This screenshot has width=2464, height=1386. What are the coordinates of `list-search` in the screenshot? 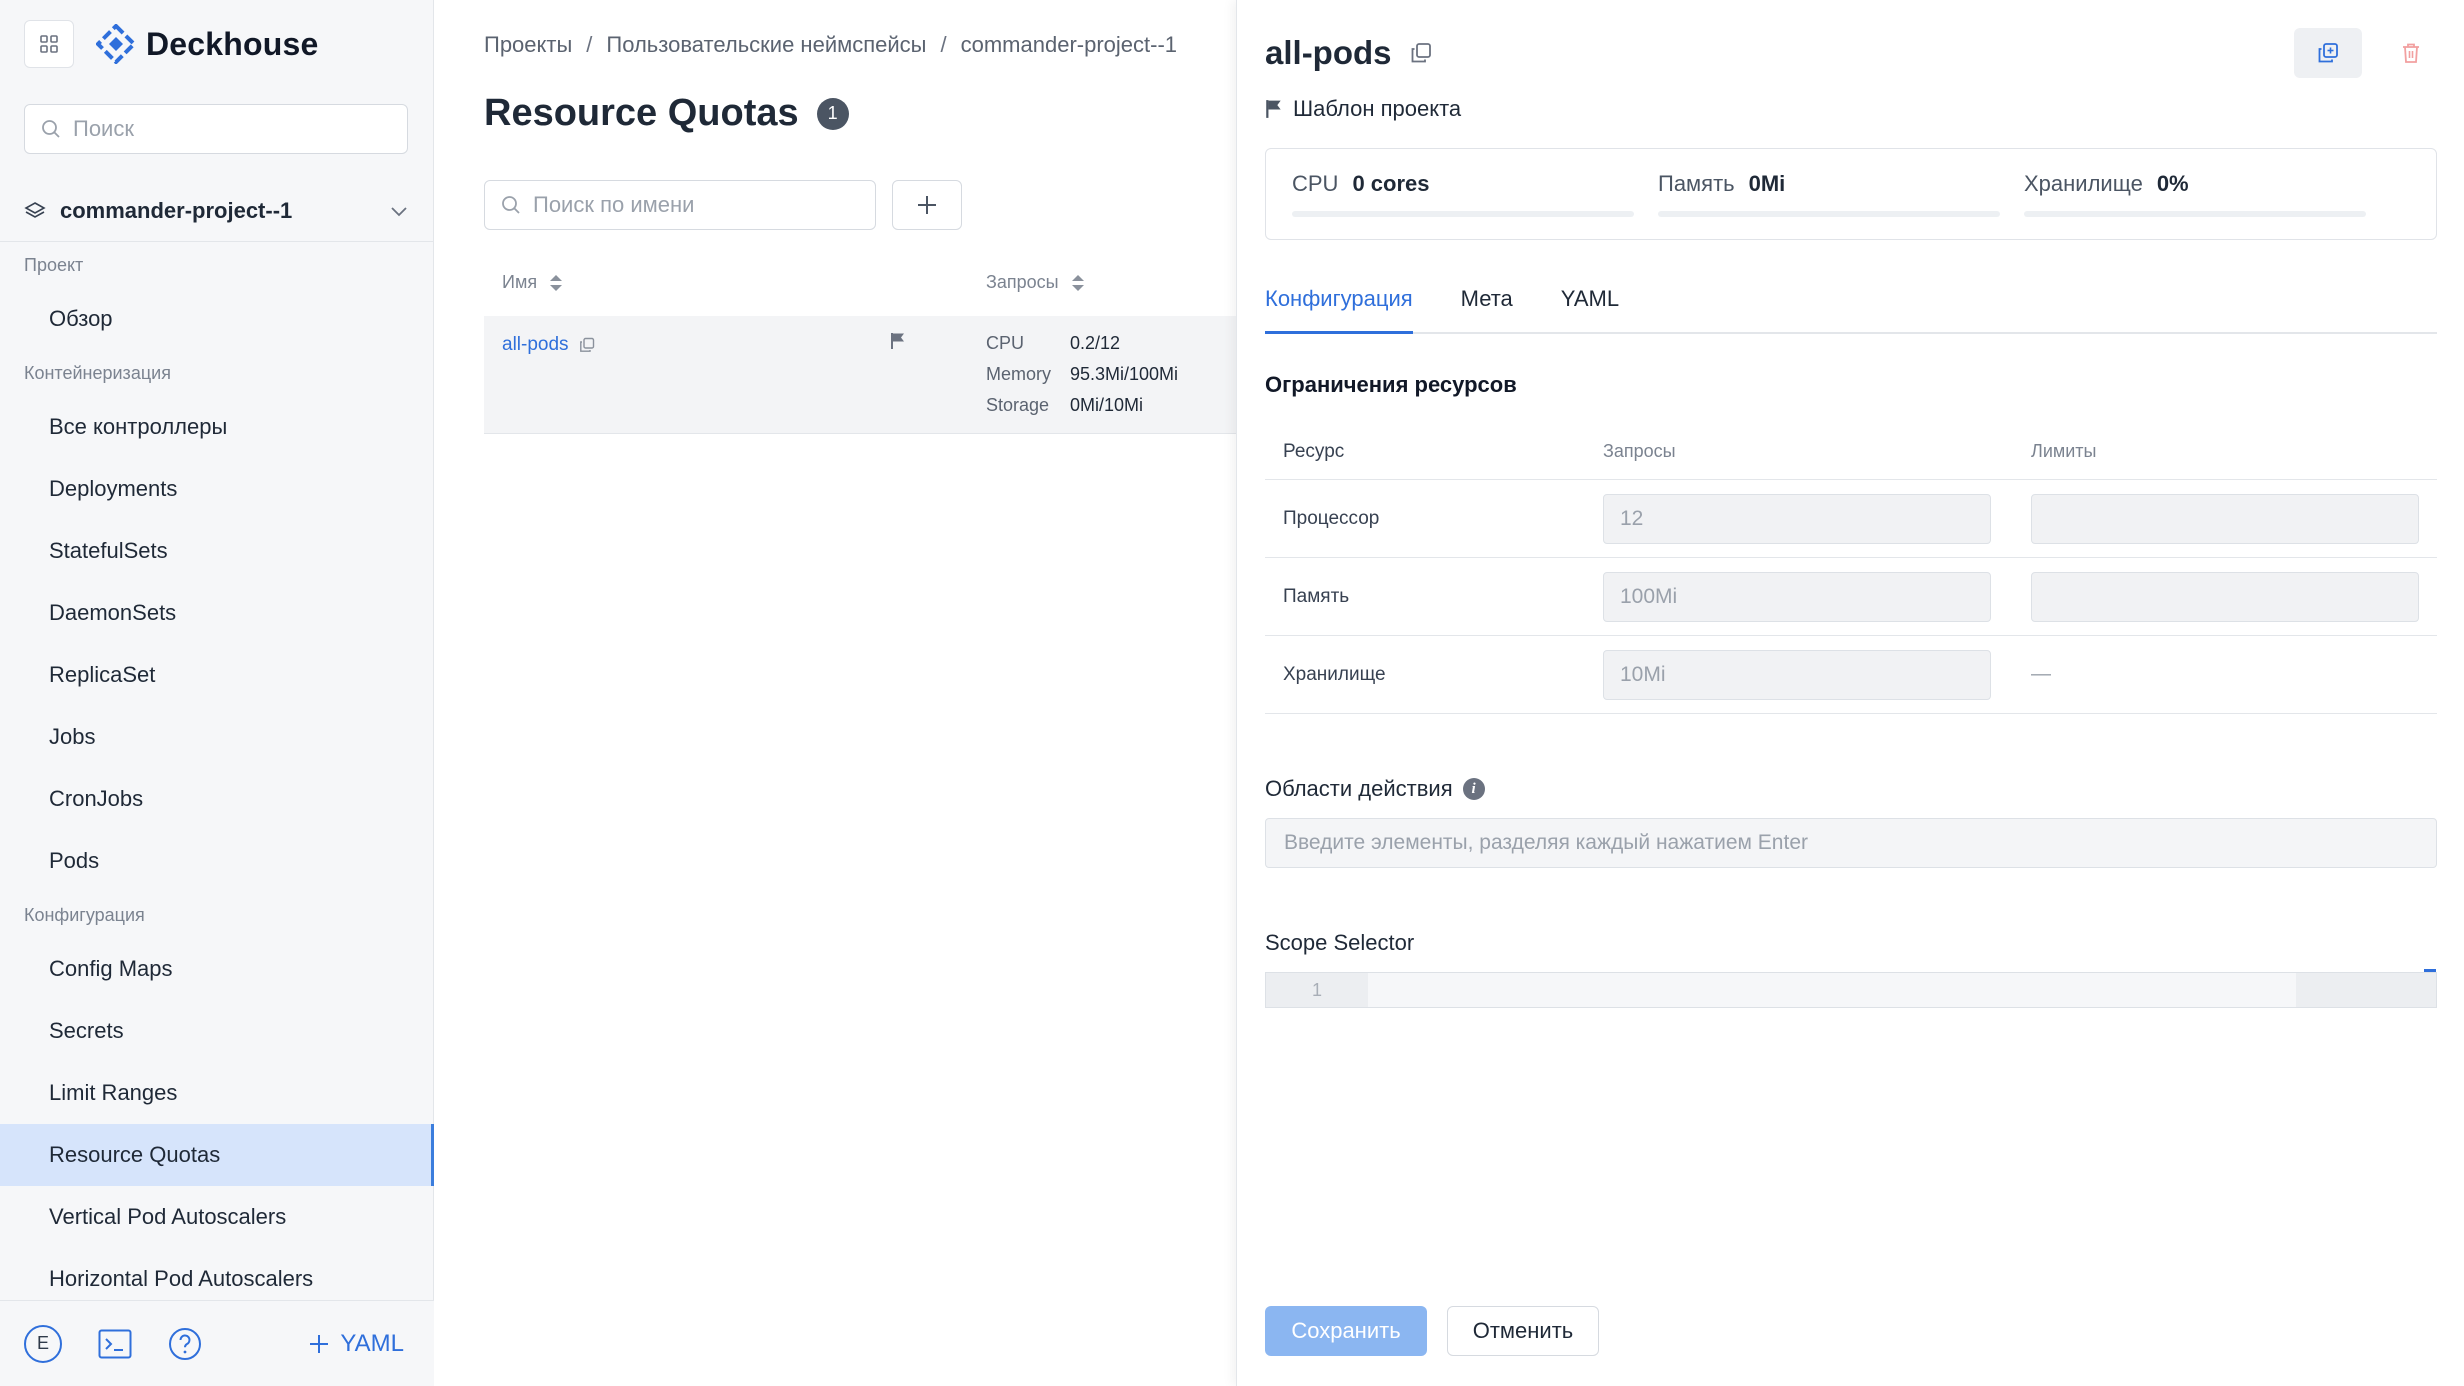 It's located at (680, 205).